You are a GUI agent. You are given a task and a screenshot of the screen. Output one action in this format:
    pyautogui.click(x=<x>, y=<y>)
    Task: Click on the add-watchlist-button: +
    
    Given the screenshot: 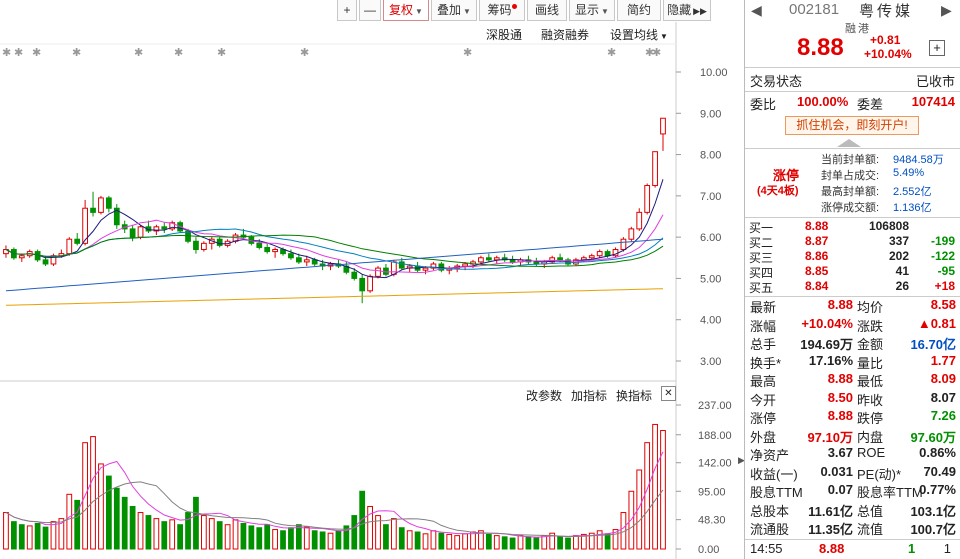 What is the action you would take?
    pyautogui.click(x=937, y=48)
    